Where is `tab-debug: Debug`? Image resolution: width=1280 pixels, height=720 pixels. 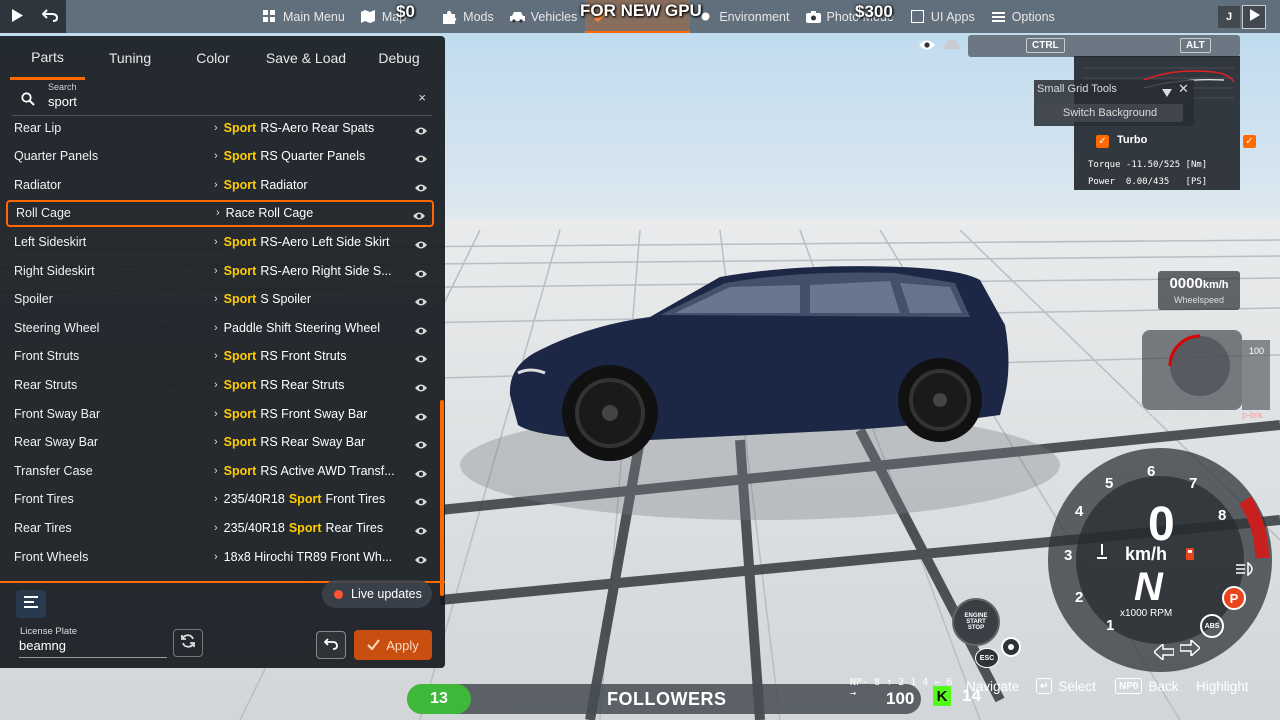
tab-debug: Debug is located at coordinates (399, 58).